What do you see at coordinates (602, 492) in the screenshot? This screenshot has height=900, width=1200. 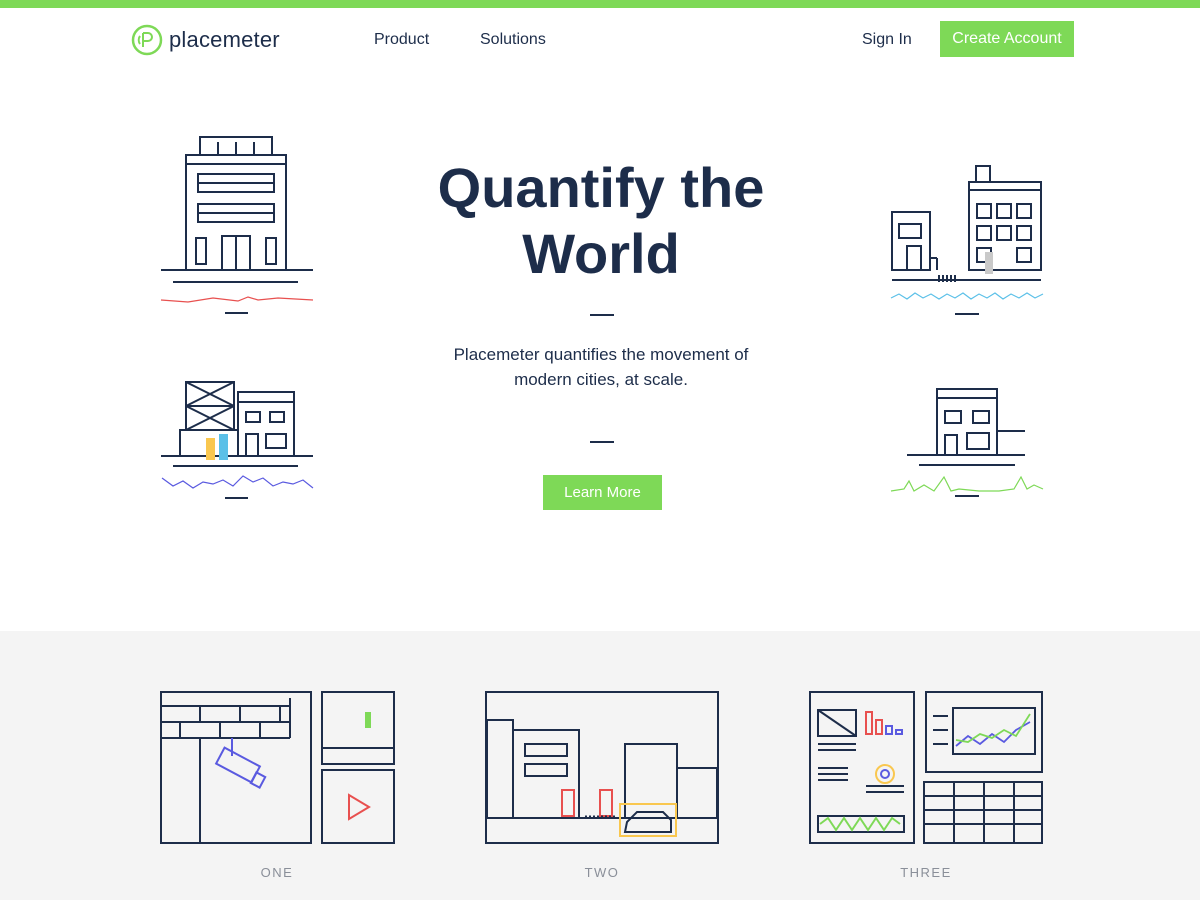 I see `learn-more-button: Learn More` at bounding box center [602, 492].